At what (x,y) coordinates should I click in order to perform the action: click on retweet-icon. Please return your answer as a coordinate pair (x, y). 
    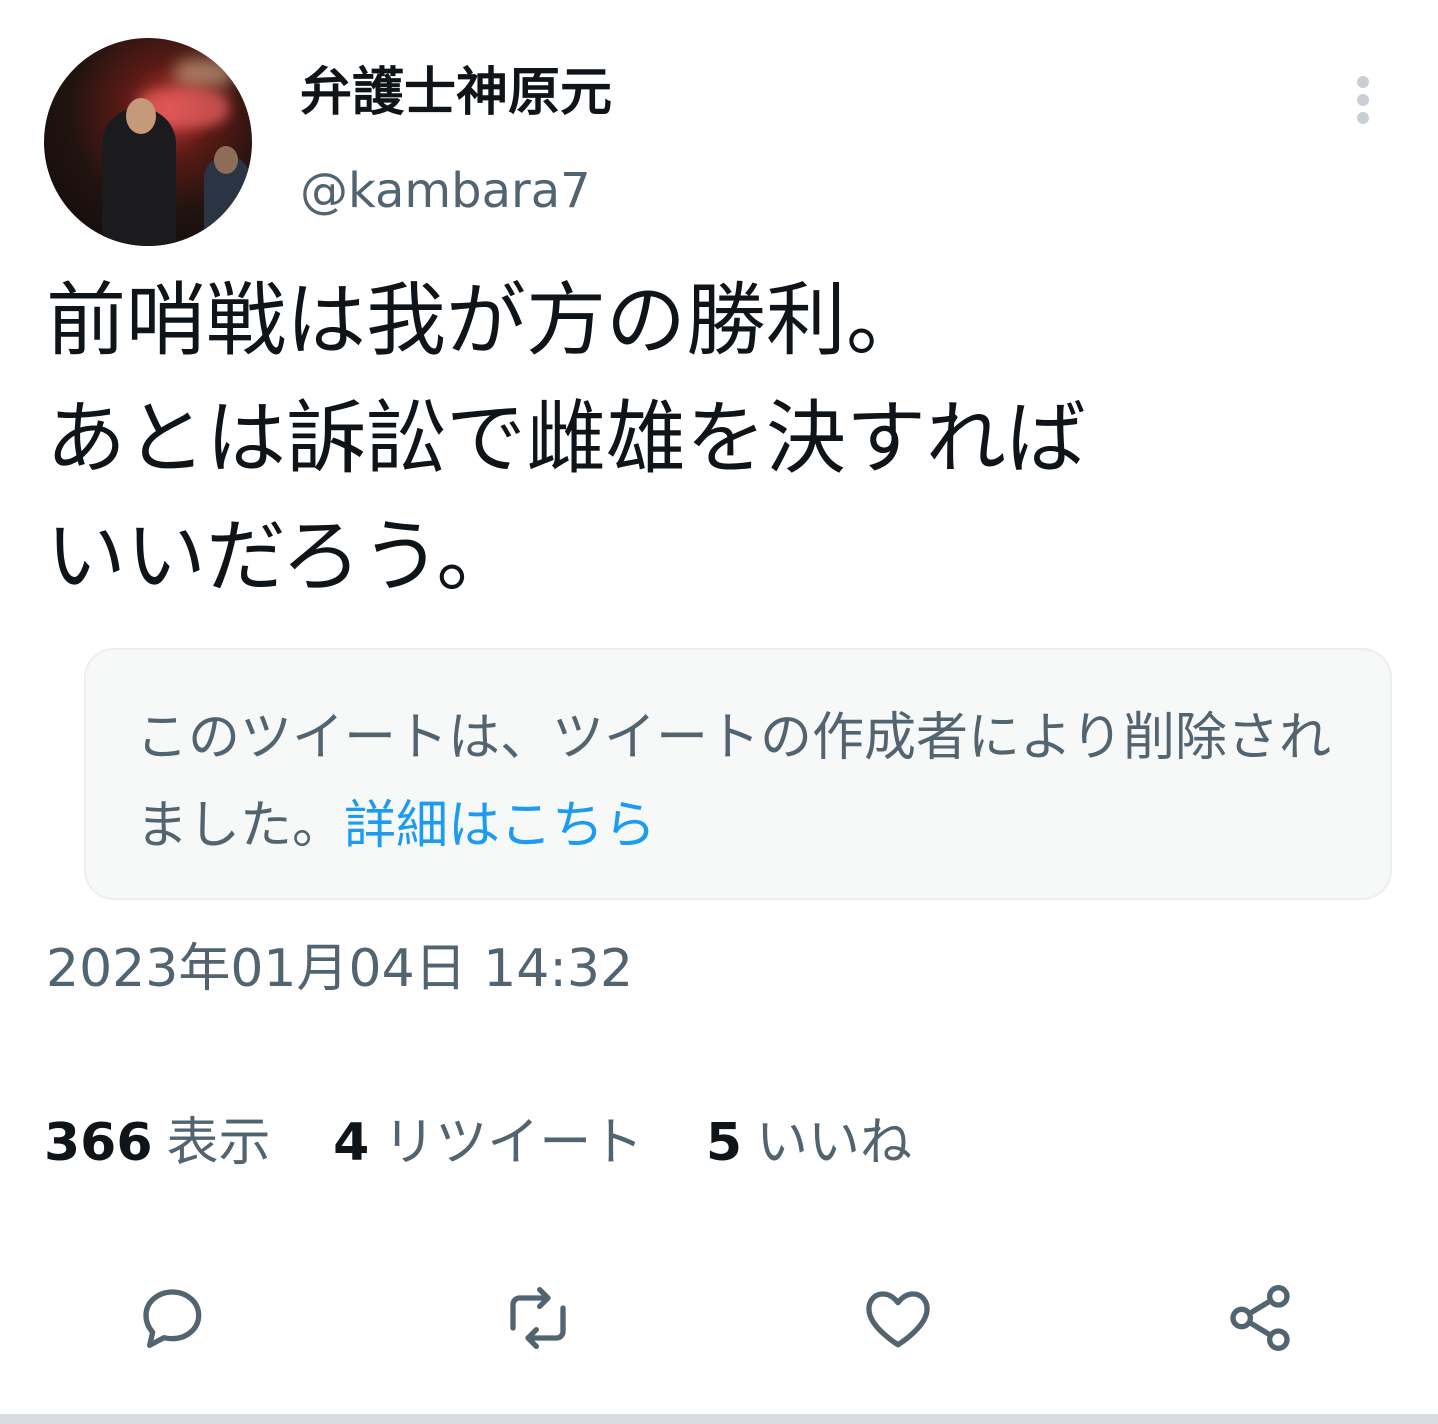
    Looking at the image, I should click on (538, 1318).